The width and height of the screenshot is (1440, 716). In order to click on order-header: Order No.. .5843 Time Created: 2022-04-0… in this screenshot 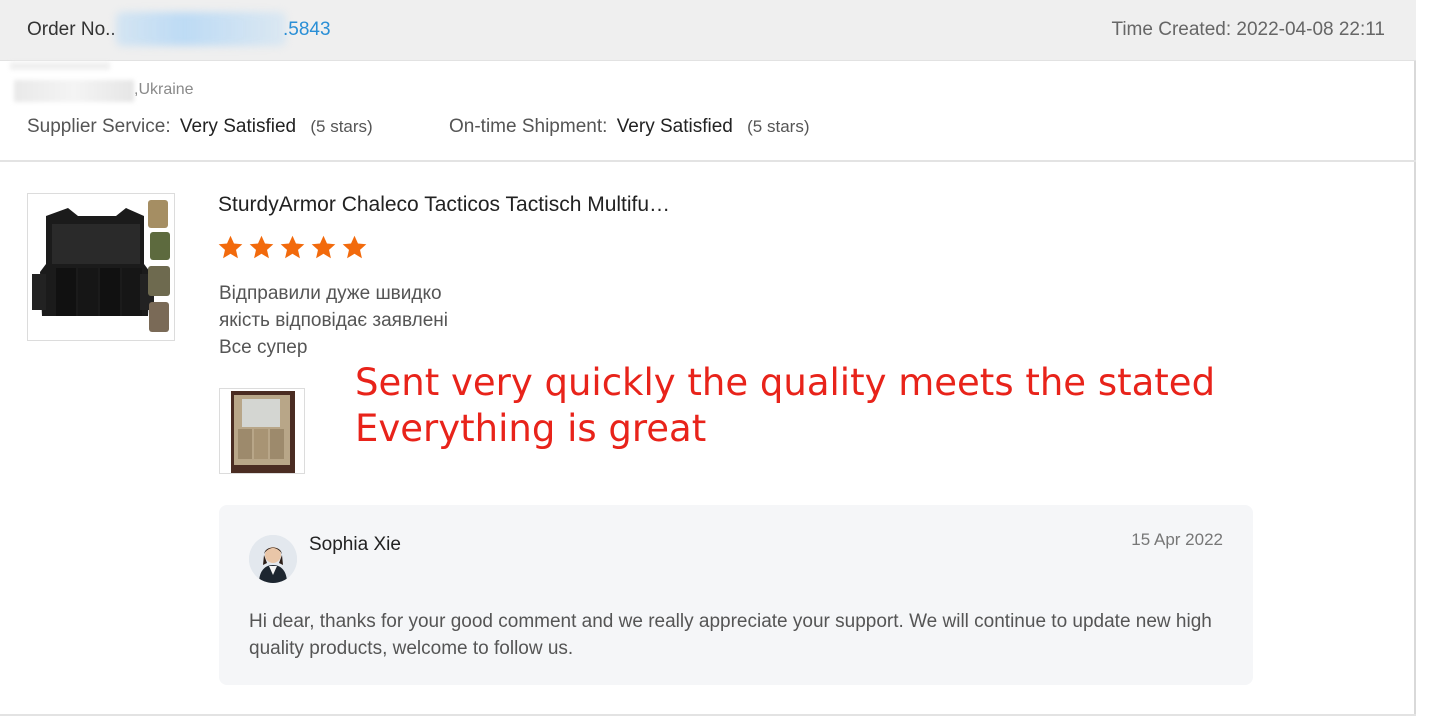, I will do `click(708, 30)`.